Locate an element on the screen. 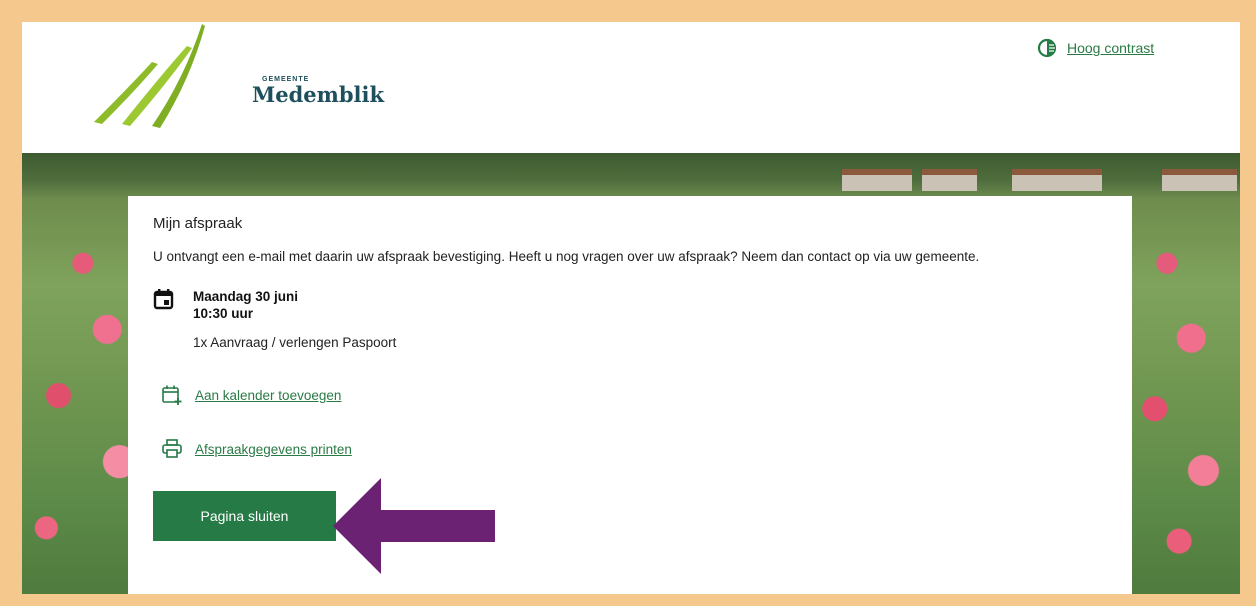  add-to-calendar-action: Aan kalender toevoegen is located at coordinates (639, 395).